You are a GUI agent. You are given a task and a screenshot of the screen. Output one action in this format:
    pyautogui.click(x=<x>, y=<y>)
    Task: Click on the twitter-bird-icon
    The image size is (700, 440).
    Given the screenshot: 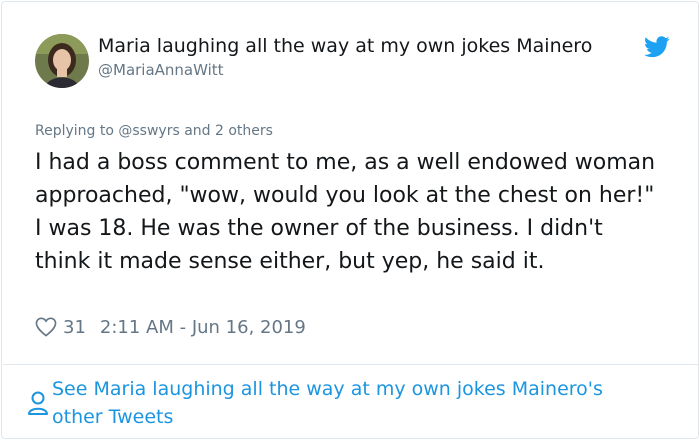 What is the action you would take?
    pyautogui.click(x=657, y=47)
    